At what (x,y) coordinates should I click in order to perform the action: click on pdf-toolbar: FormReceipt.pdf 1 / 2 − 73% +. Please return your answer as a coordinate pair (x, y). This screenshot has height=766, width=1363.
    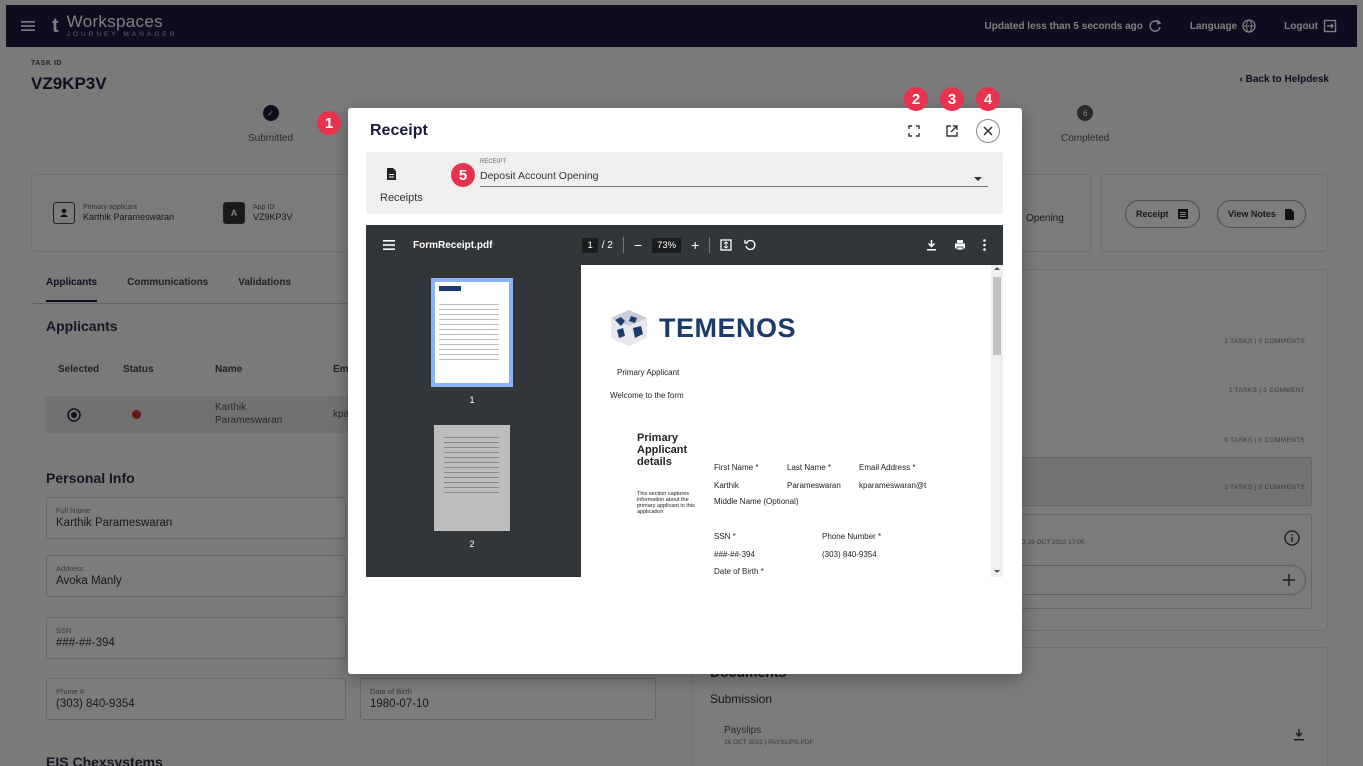
    Looking at the image, I should click on (684, 245).